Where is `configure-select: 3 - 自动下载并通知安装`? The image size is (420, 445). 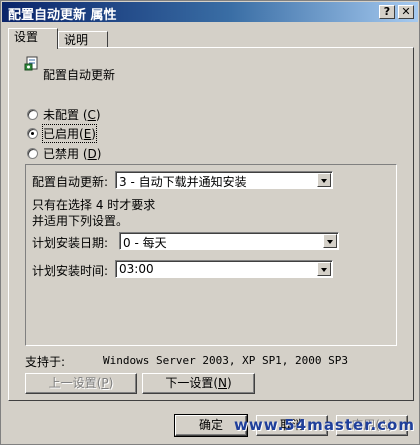 configure-select: 3 - 自动下载并通知安装 is located at coordinates (224, 180).